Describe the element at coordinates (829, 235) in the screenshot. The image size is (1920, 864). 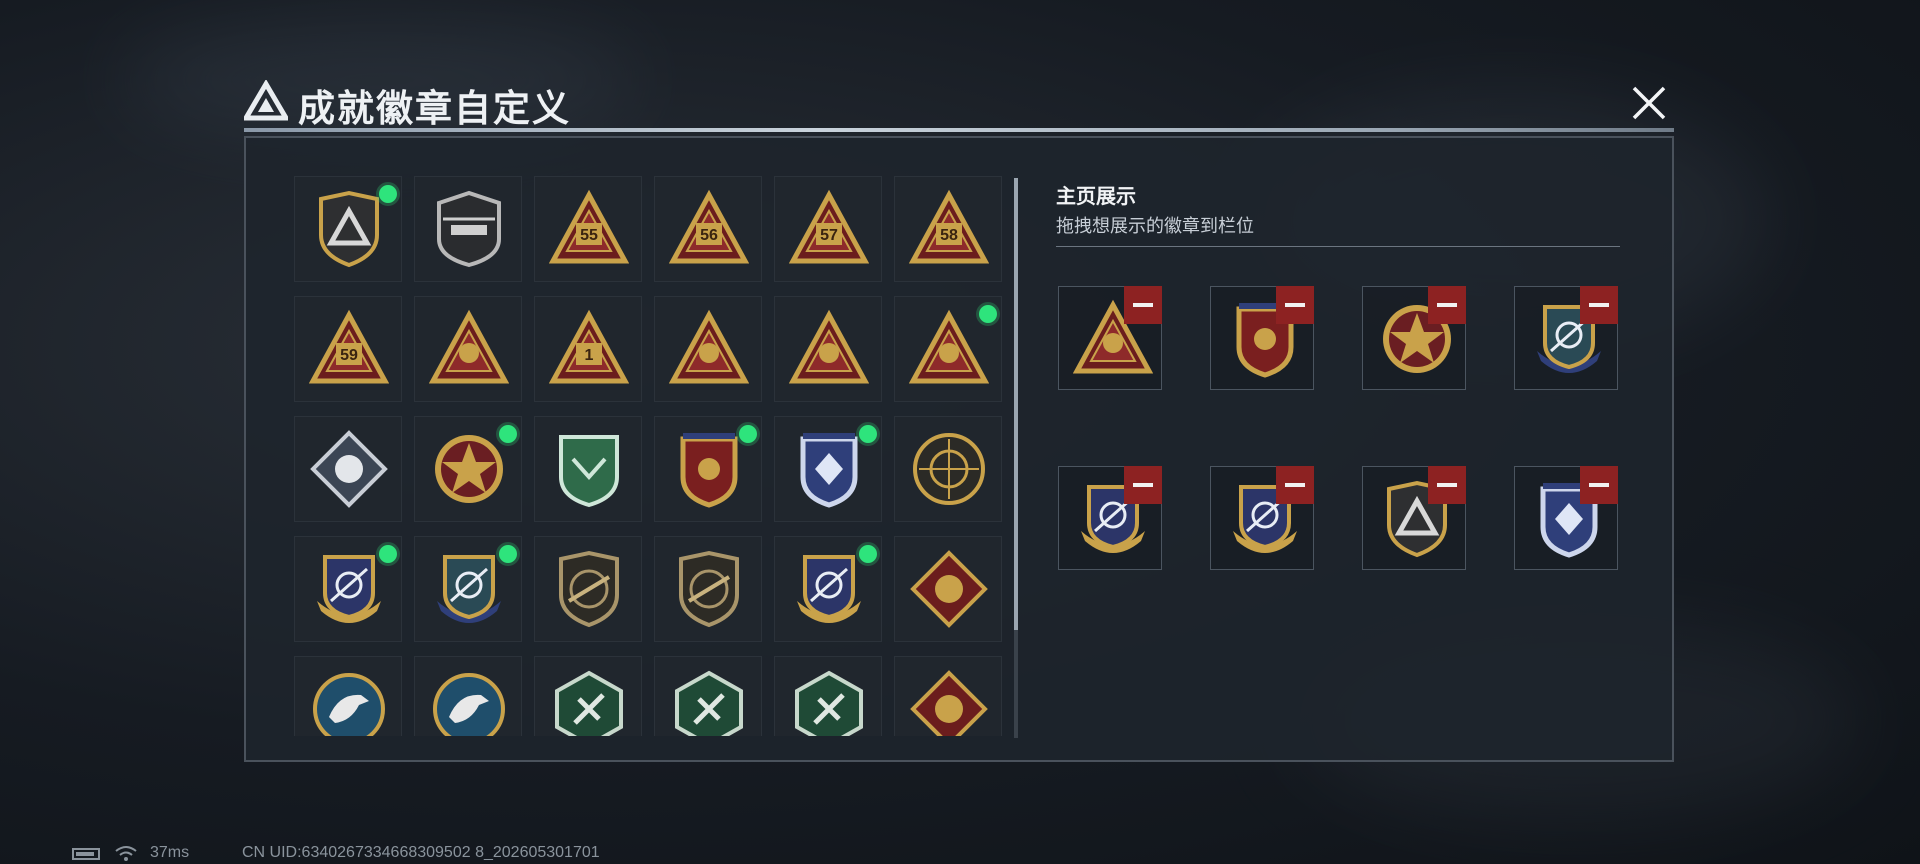
I see `svg-text: 57` at that location.